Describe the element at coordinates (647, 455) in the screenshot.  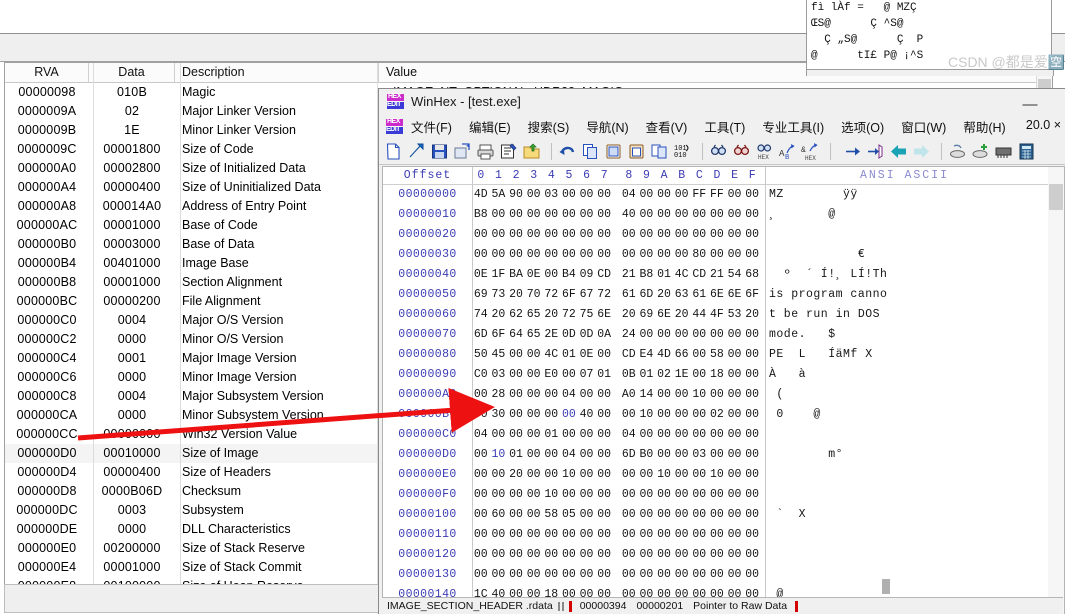
I see `hex-byte: B0` at that location.